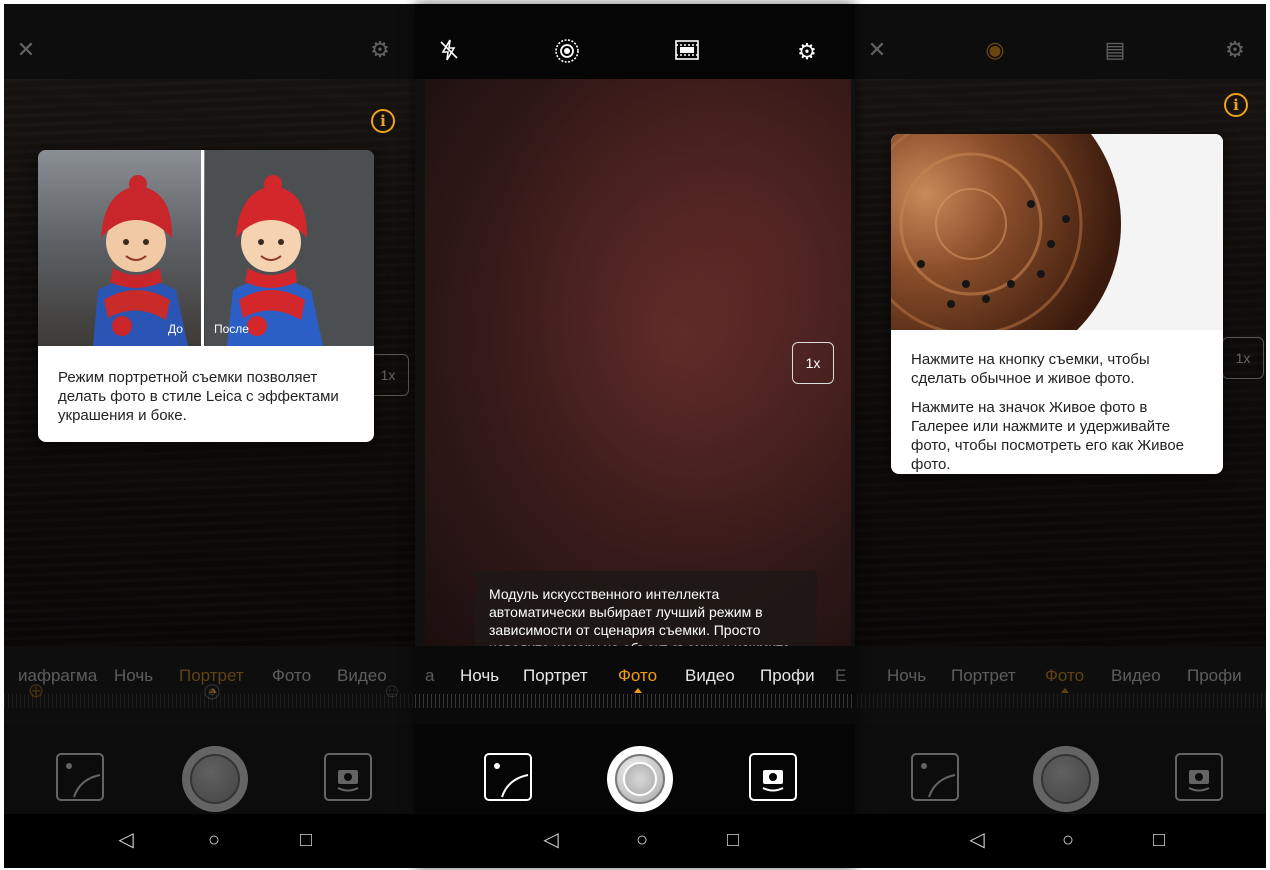 Image resolution: width=1270 pixels, height=870 pixels. I want to click on top-toolbar: ⚙, so click(635, 41).